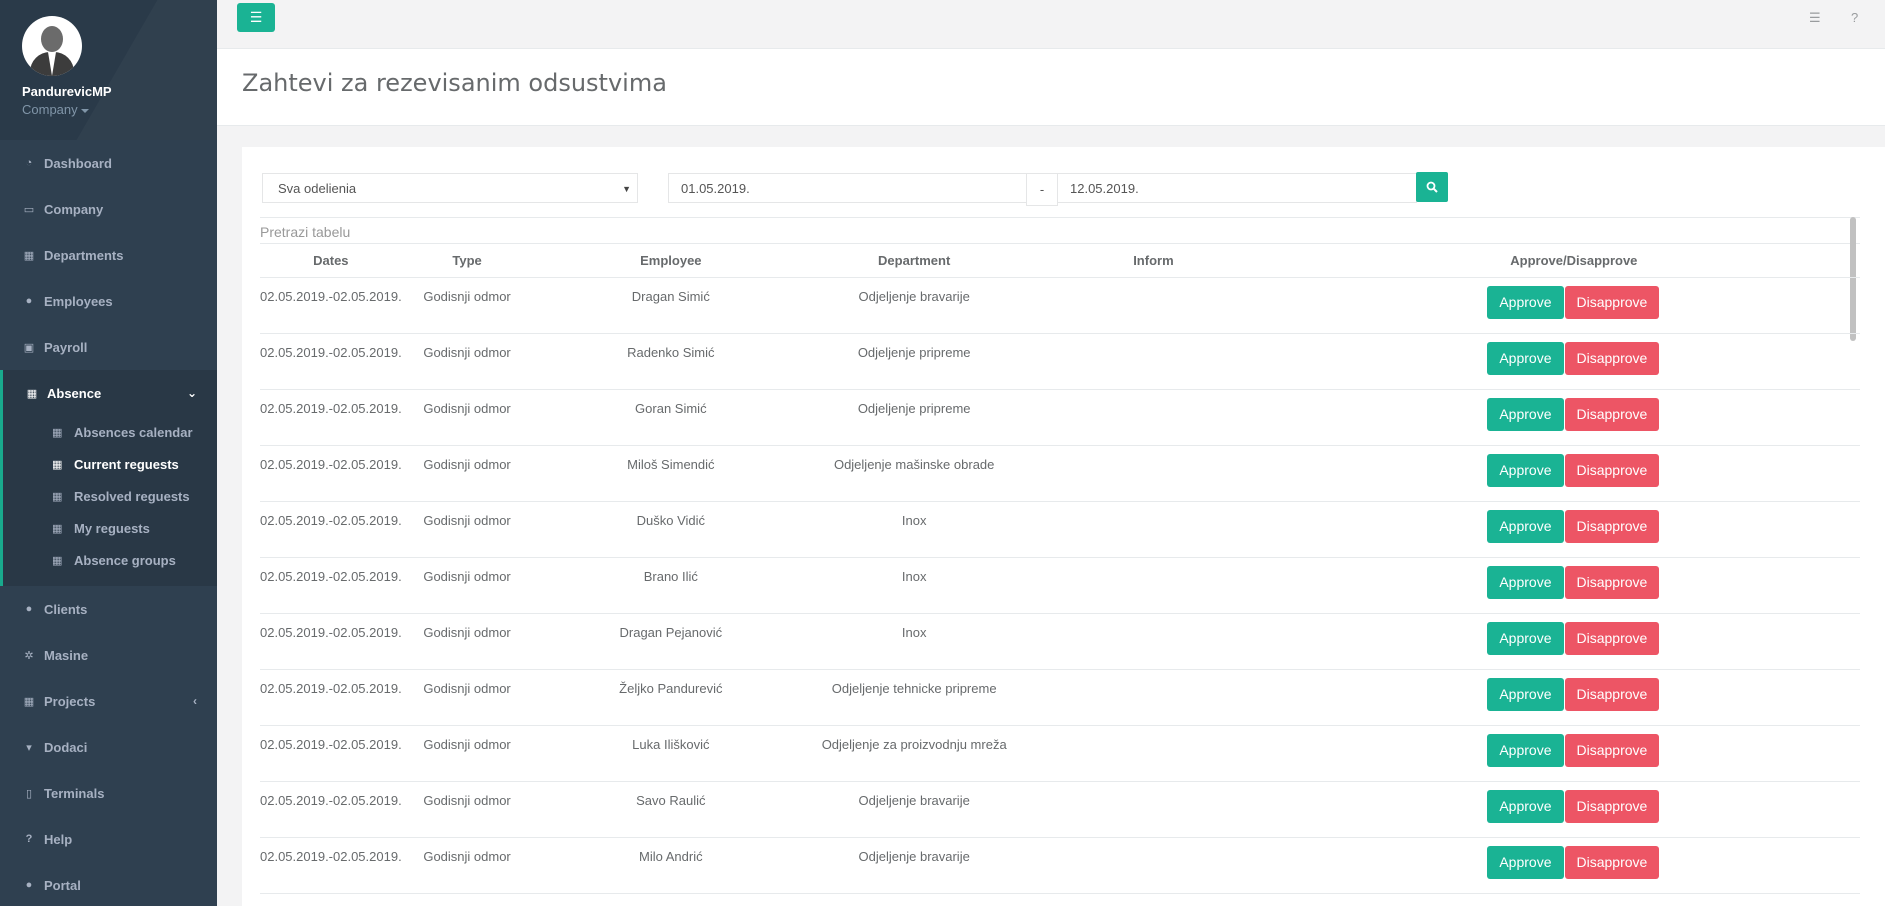 Image resolution: width=1885 pixels, height=906 pixels. What do you see at coordinates (671, 361) in the screenshot?
I see `cell-employee: Radenko Simić` at bounding box center [671, 361].